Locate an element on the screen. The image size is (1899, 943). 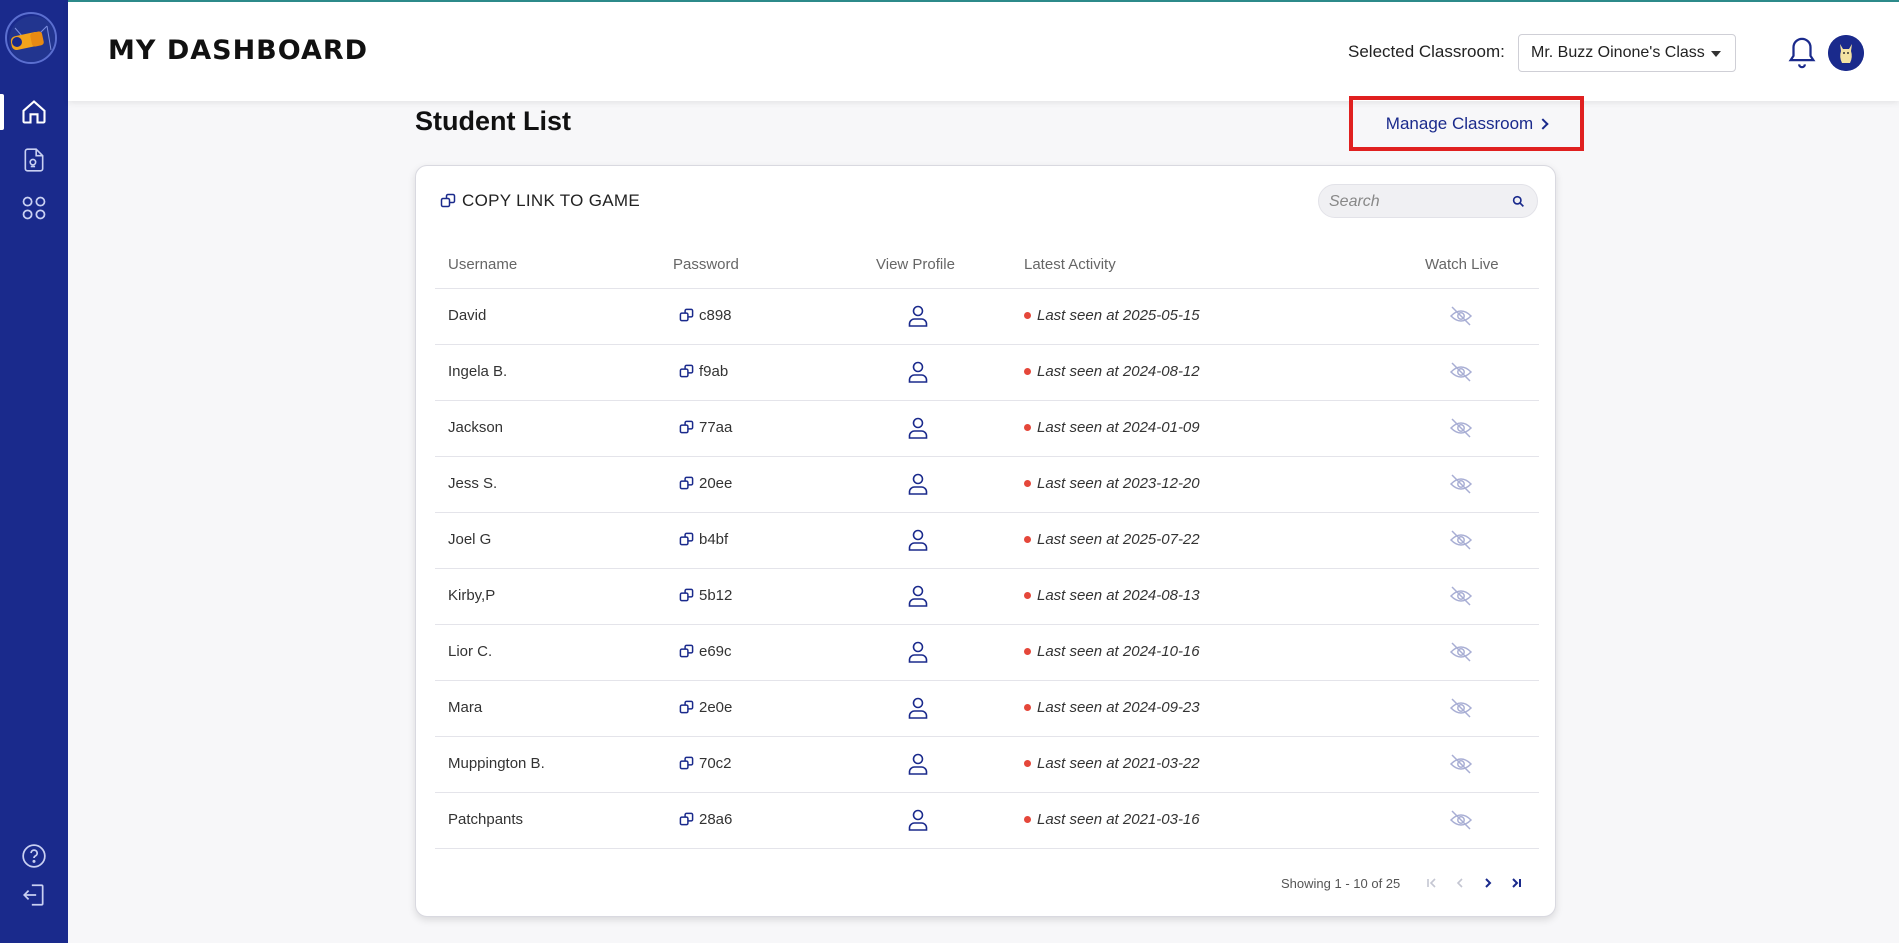
last-page-button is located at coordinates (1516, 883).